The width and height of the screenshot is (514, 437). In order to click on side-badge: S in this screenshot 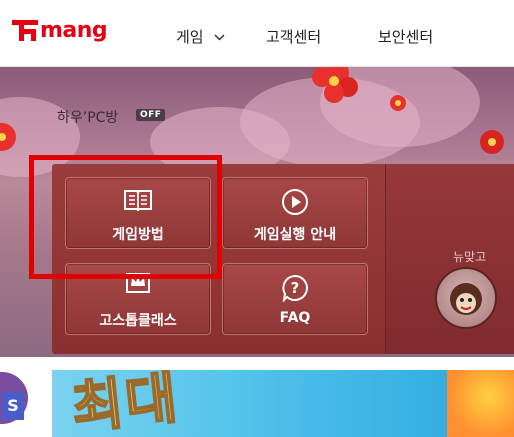, I will do `click(14, 398)`.